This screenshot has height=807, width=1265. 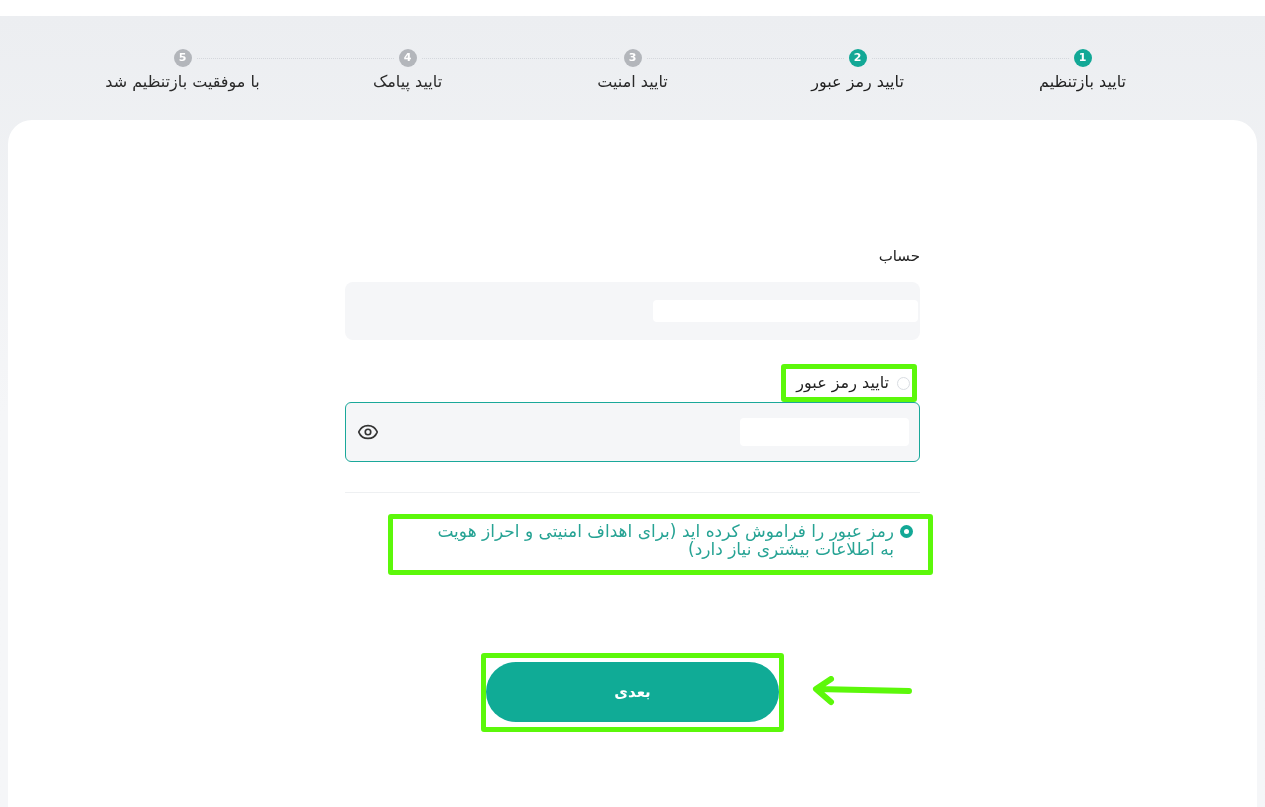 I want to click on option-label: تایید رمز عبور, so click(x=842, y=383).